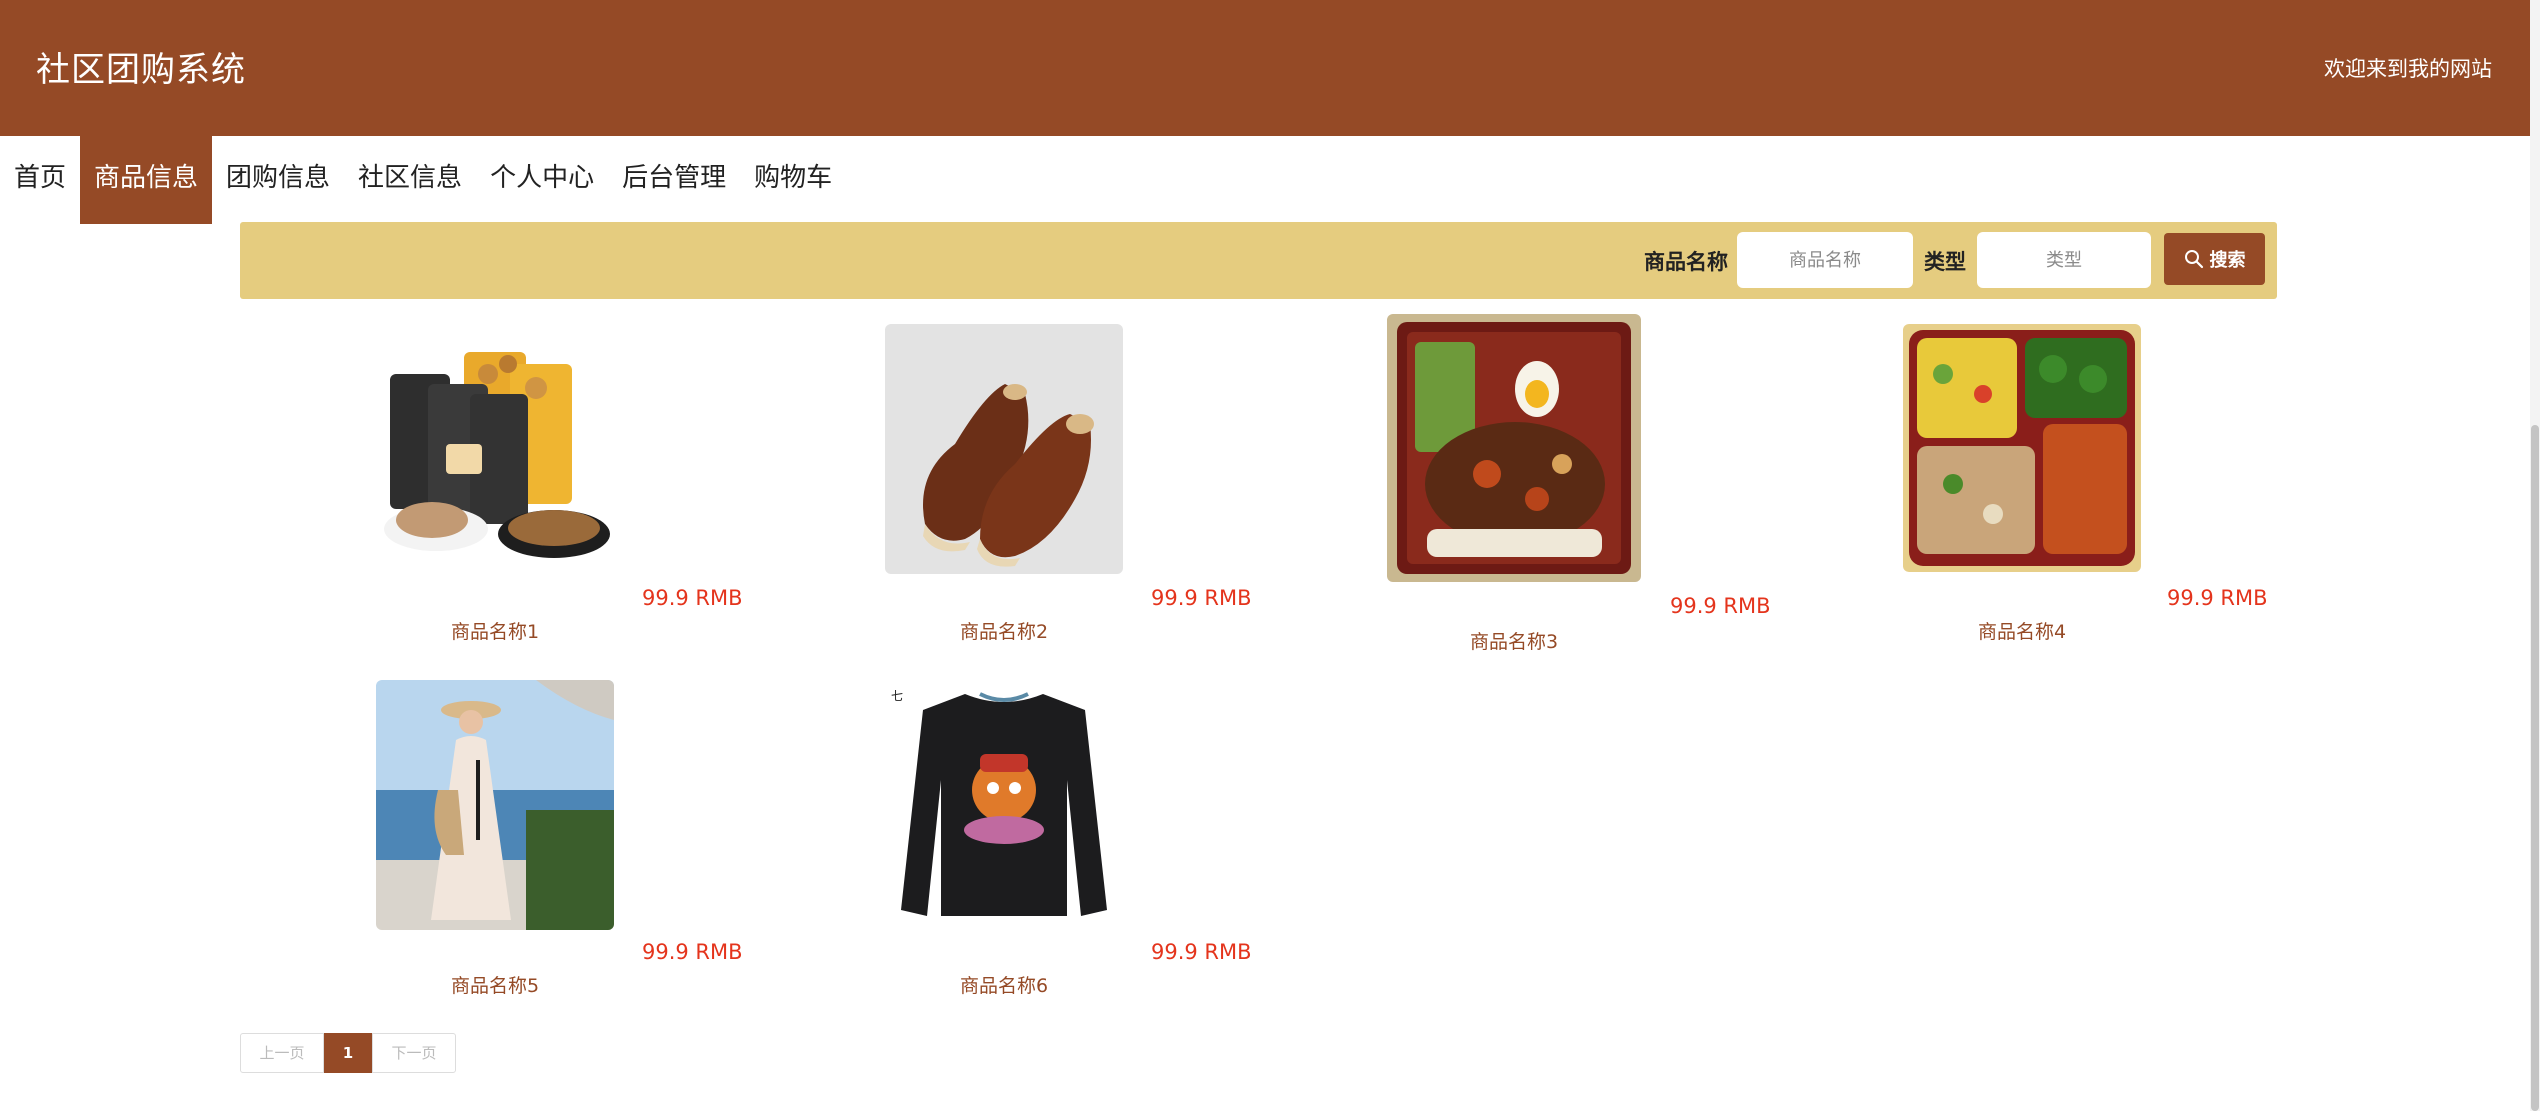  Describe the element at coordinates (793, 180) in the screenshot. I see `nav-item-cart: 购物车` at that location.